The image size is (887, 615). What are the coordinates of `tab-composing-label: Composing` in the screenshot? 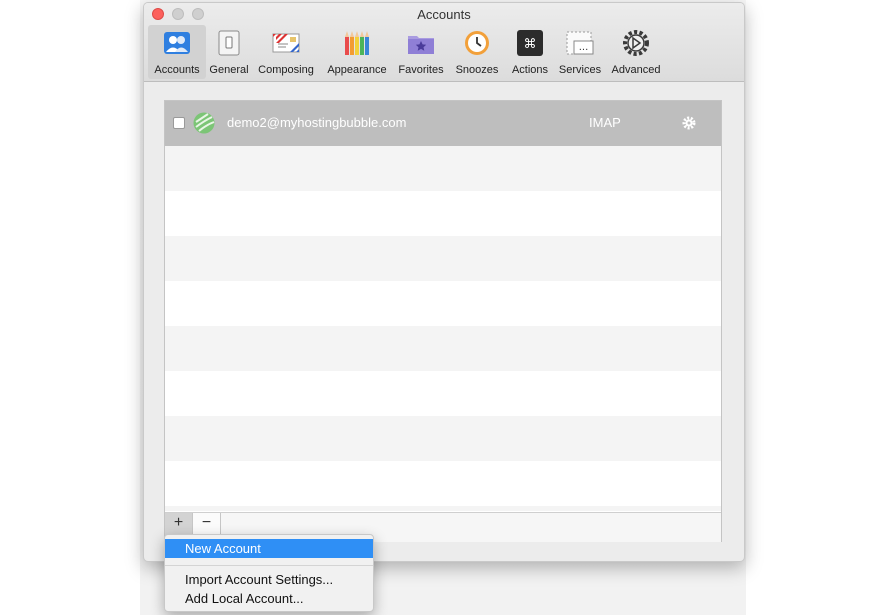 It's located at (286, 70).